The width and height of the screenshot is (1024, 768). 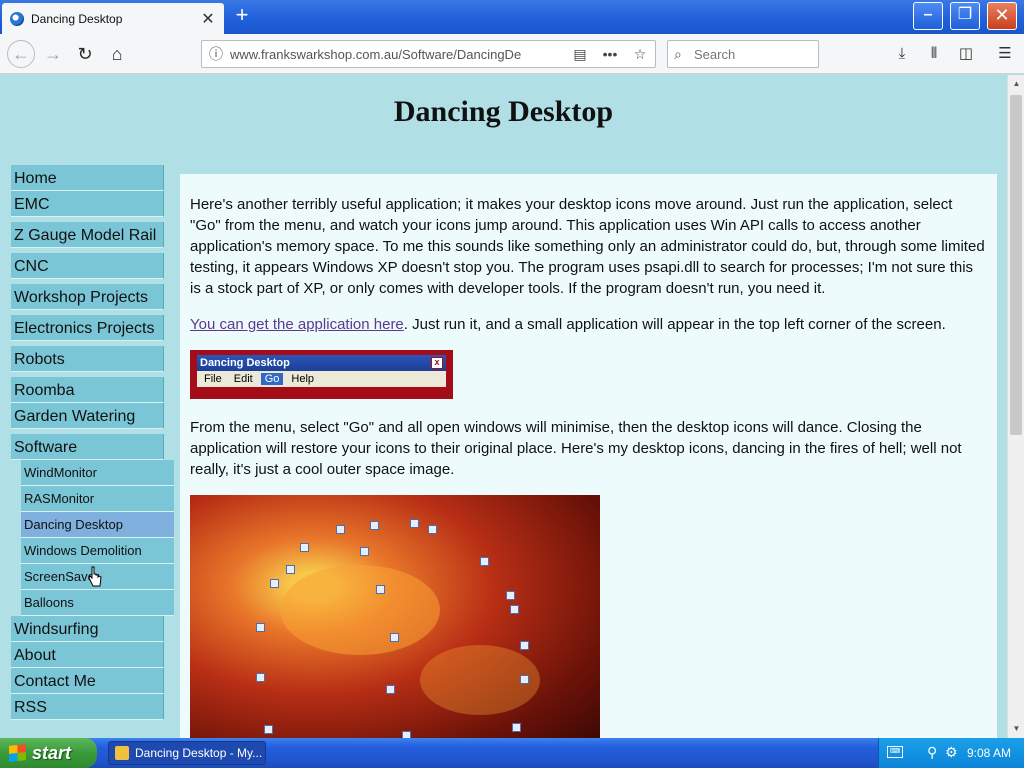 What do you see at coordinates (85, 54) in the screenshot?
I see `reload-icon: ↻` at bounding box center [85, 54].